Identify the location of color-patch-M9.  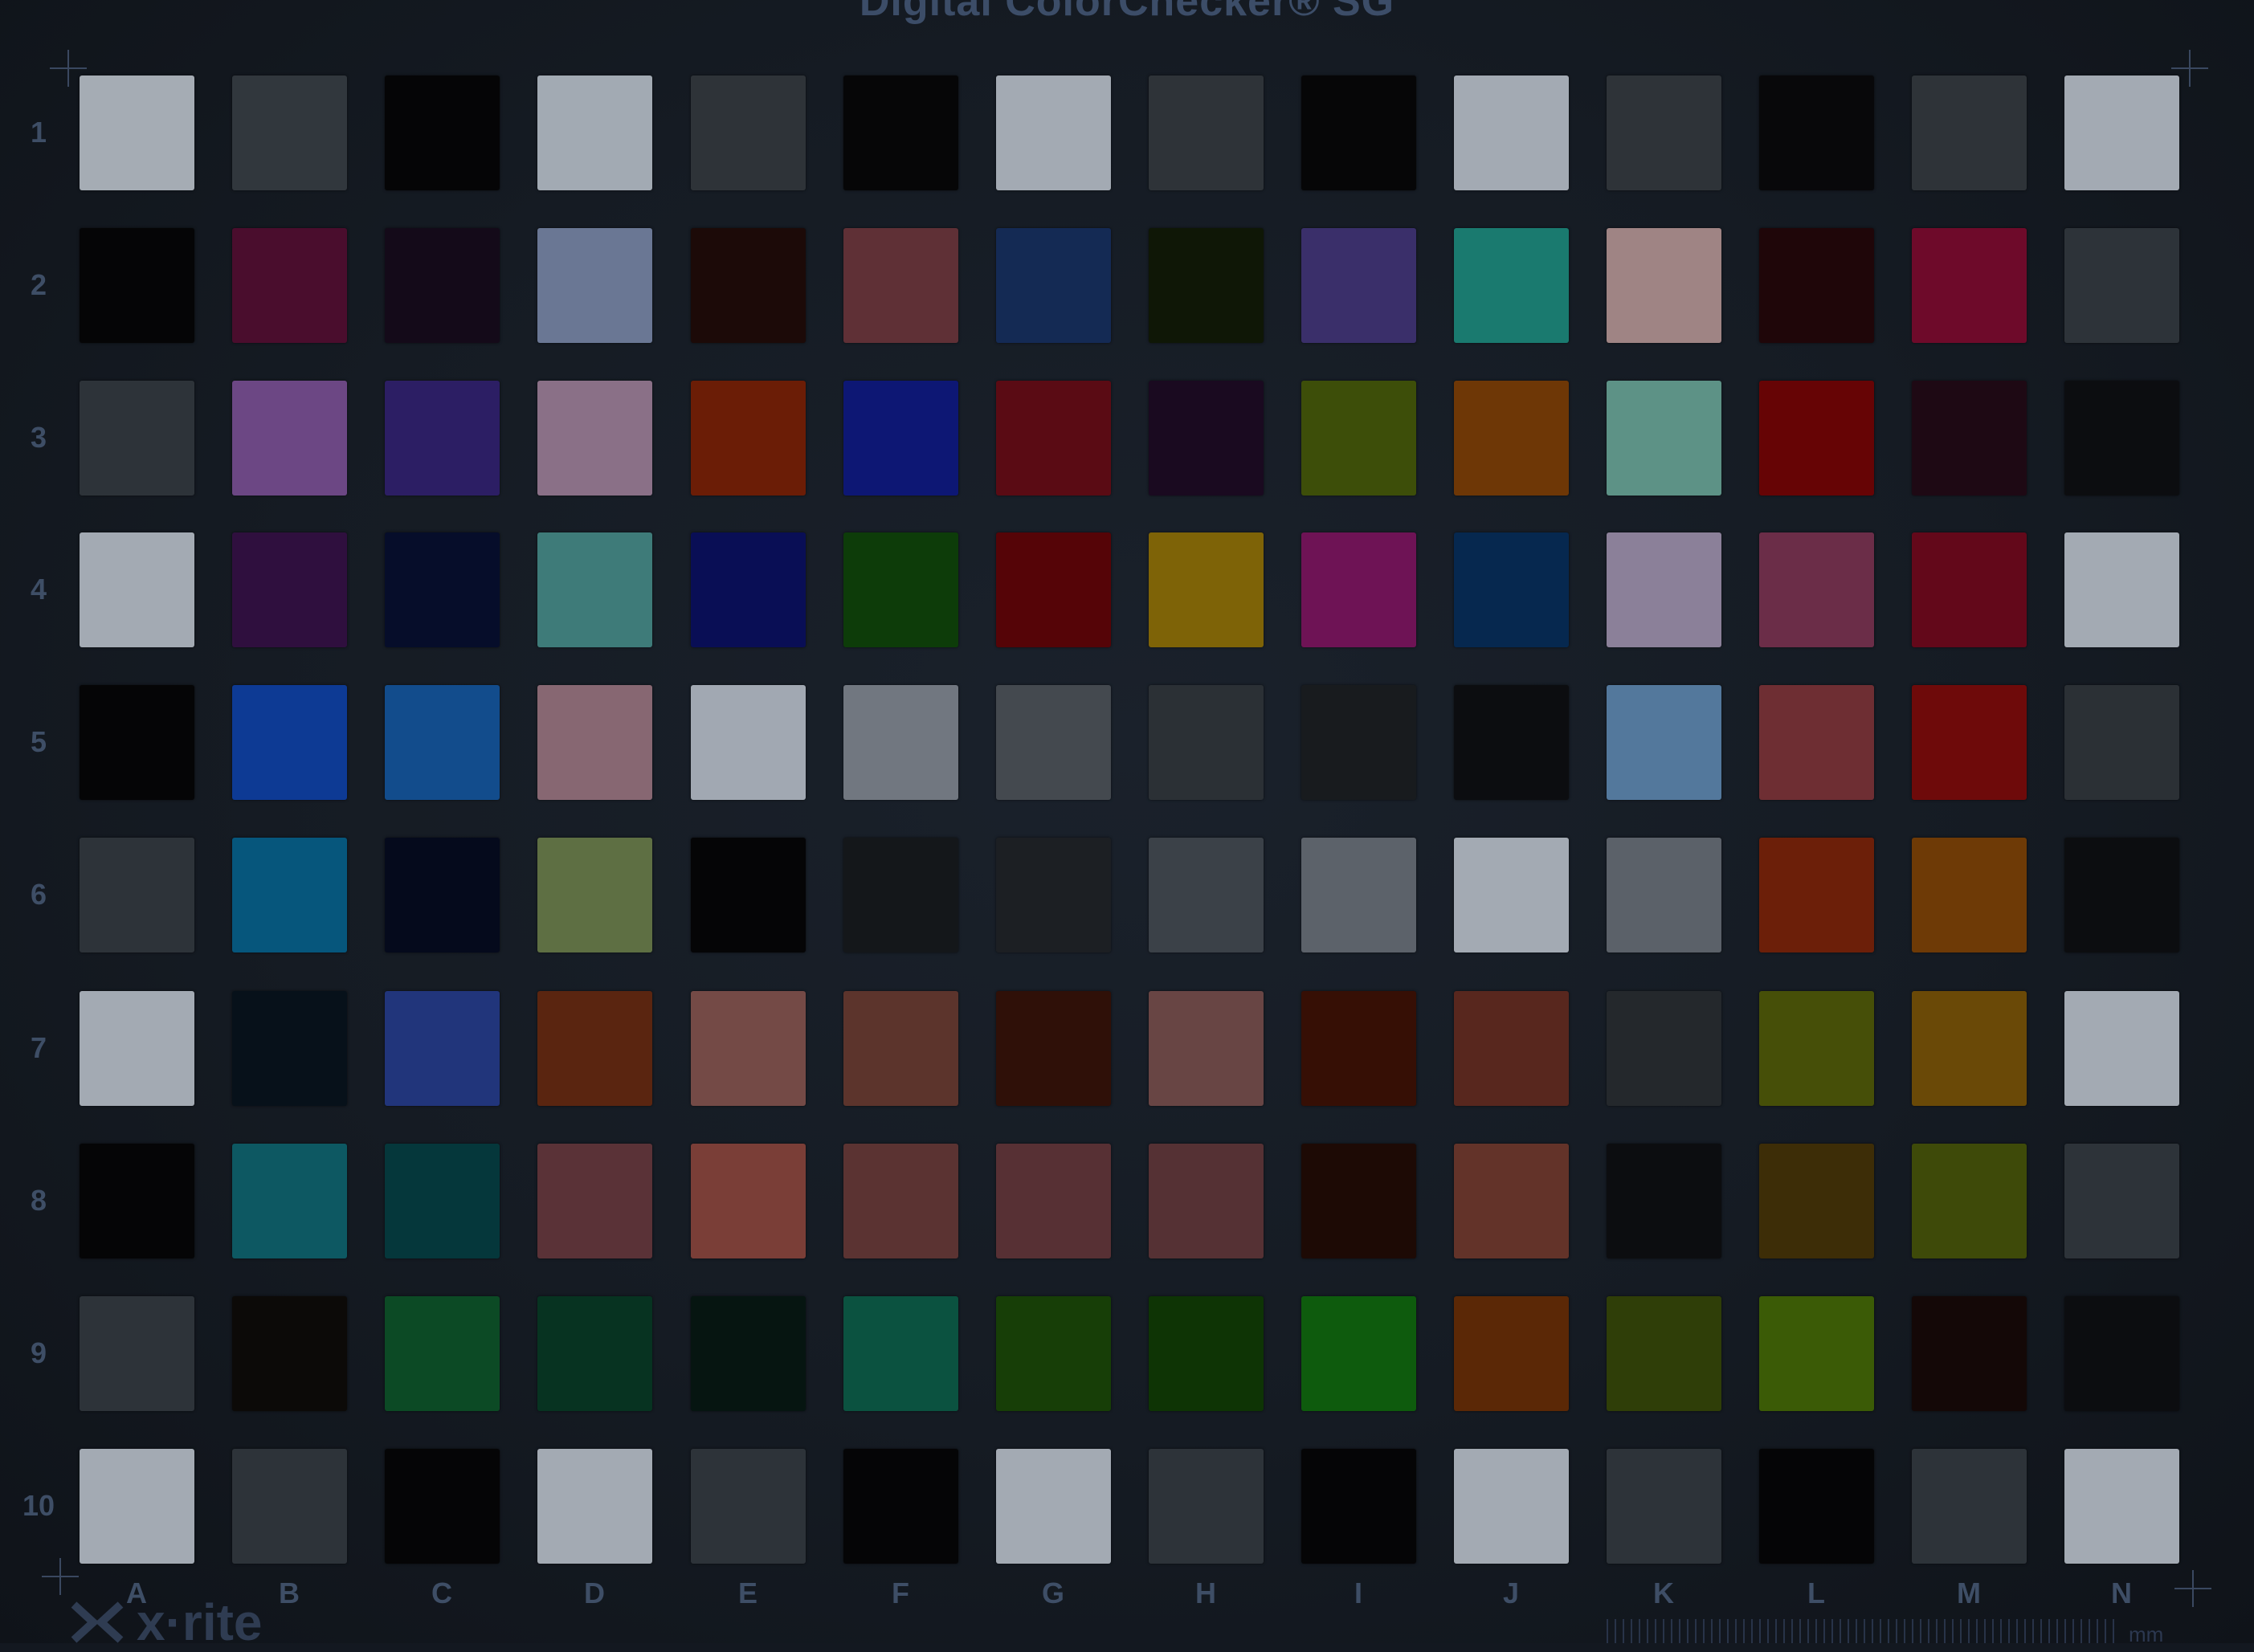
(1969, 1353).